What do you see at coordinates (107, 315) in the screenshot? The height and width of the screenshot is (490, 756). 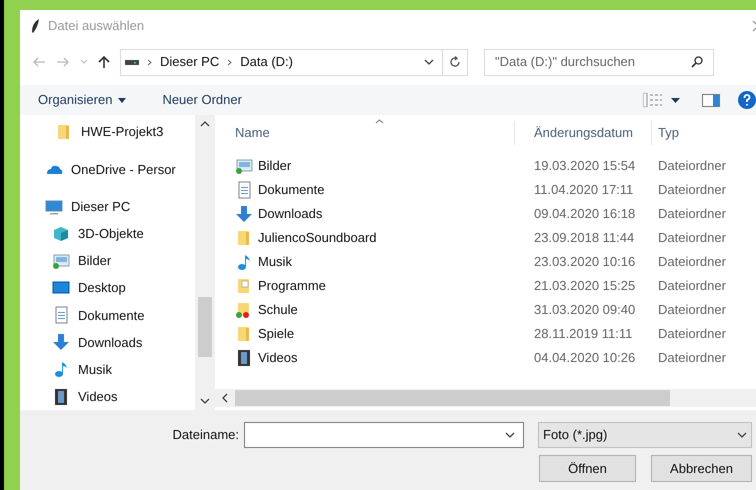 I see `sidebar-item: Dokumente` at bounding box center [107, 315].